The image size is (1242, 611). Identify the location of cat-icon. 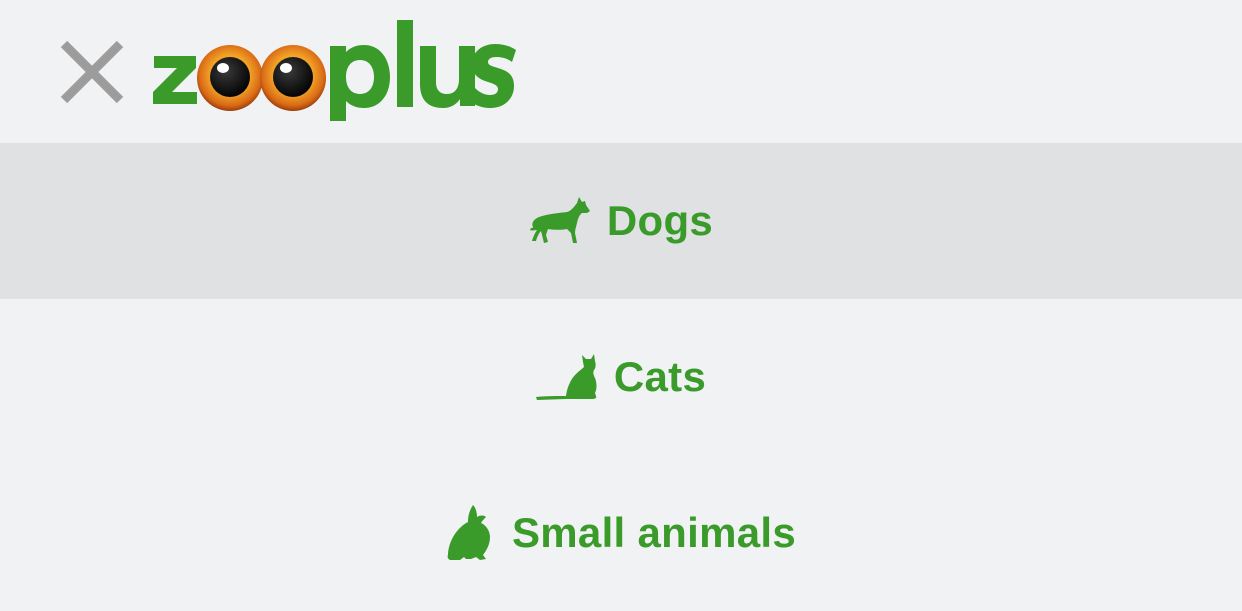
(566, 377).